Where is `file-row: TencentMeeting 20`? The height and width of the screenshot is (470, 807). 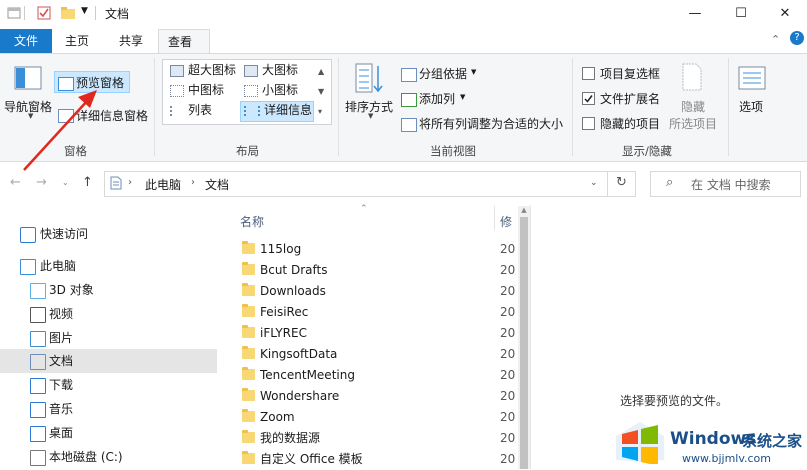 file-row: TencentMeeting 20 is located at coordinates (378, 375).